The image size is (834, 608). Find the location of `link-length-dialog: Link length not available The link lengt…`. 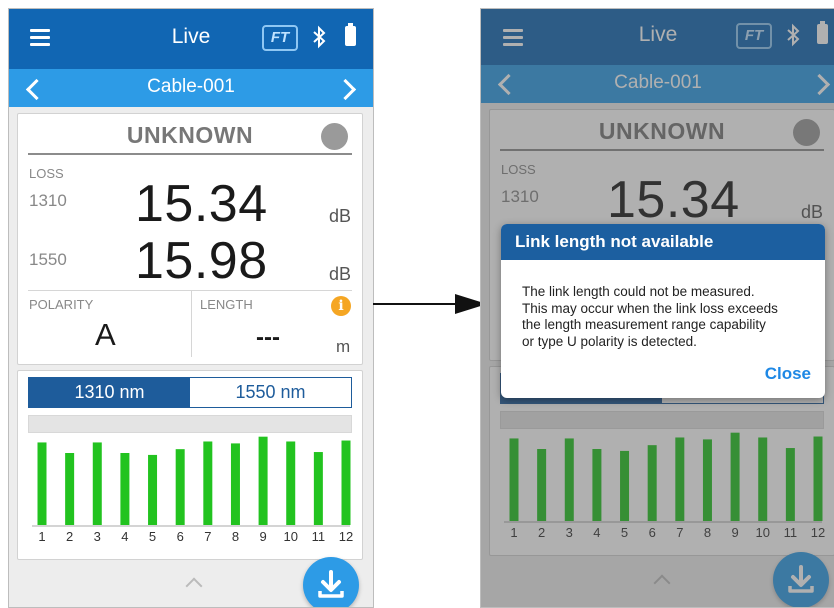

link-length-dialog: Link length not available The link lengt… is located at coordinates (663, 311).